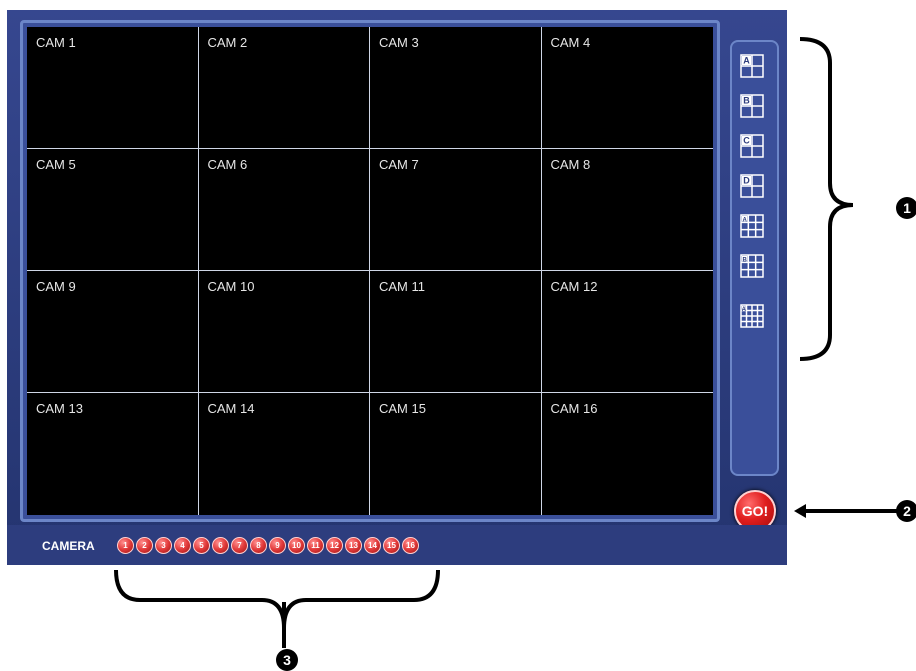 The width and height of the screenshot is (916, 671). I want to click on camera-button-4: 4, so click(182, 545).